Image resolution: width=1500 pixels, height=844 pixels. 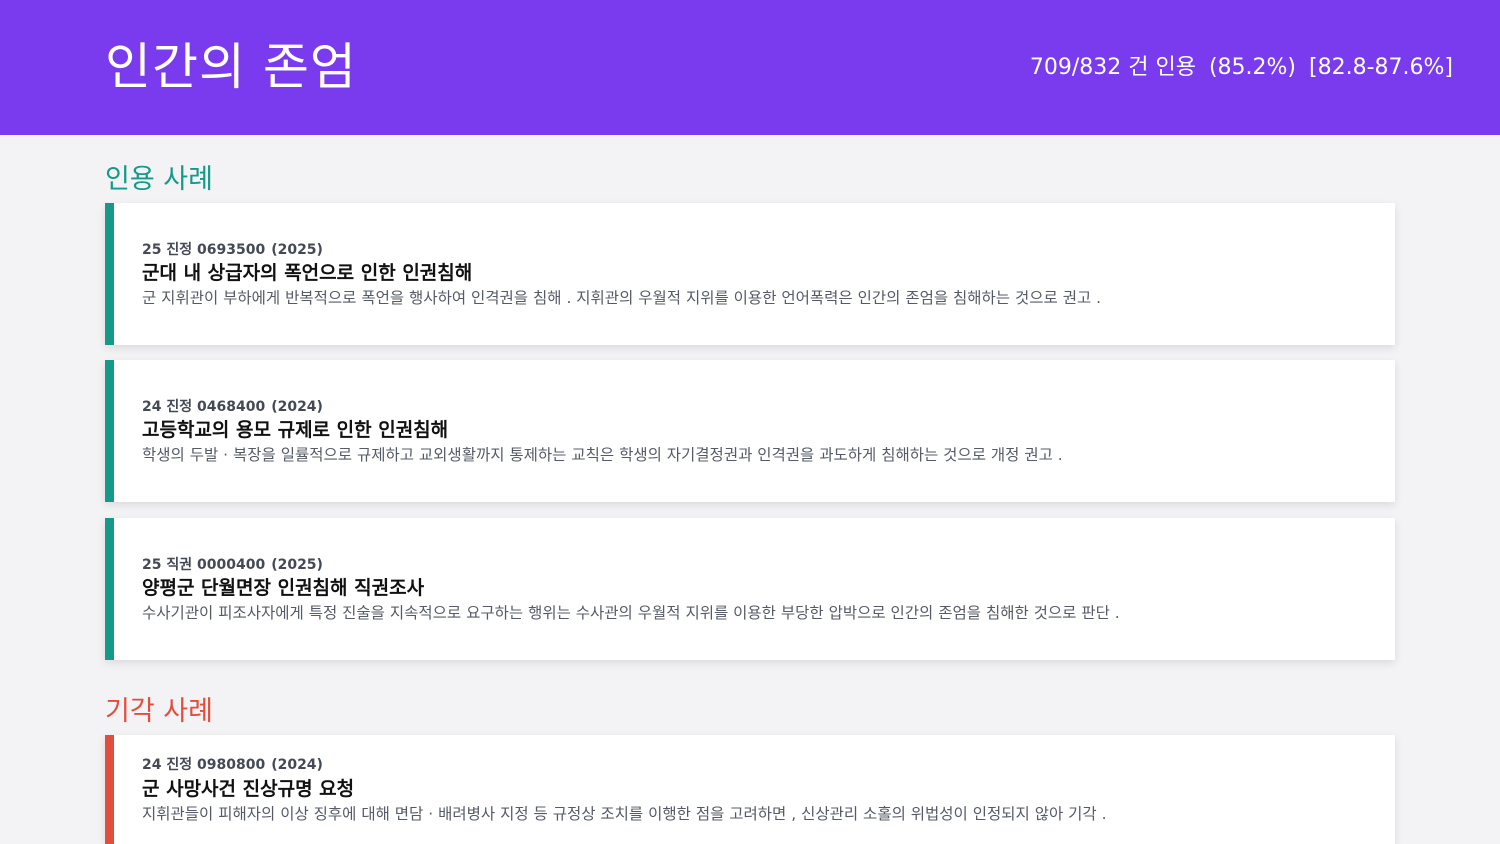 I want to click on case-title: 군 사망사건 진상규명 요청, so click(x=248, y=789).